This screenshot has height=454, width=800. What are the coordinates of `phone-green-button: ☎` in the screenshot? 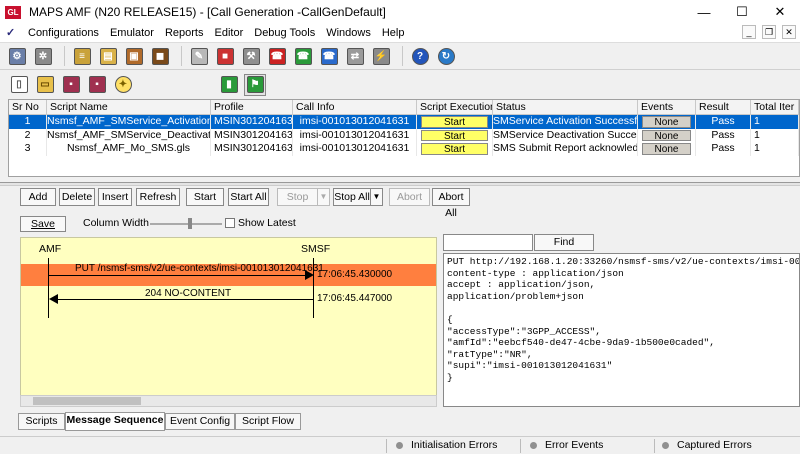 It's located at (303, 56).